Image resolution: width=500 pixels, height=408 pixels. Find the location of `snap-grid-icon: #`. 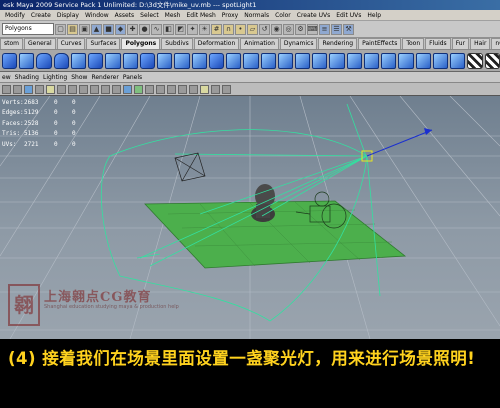

snap-grid-icon: # is located at coordinates (216, 29).